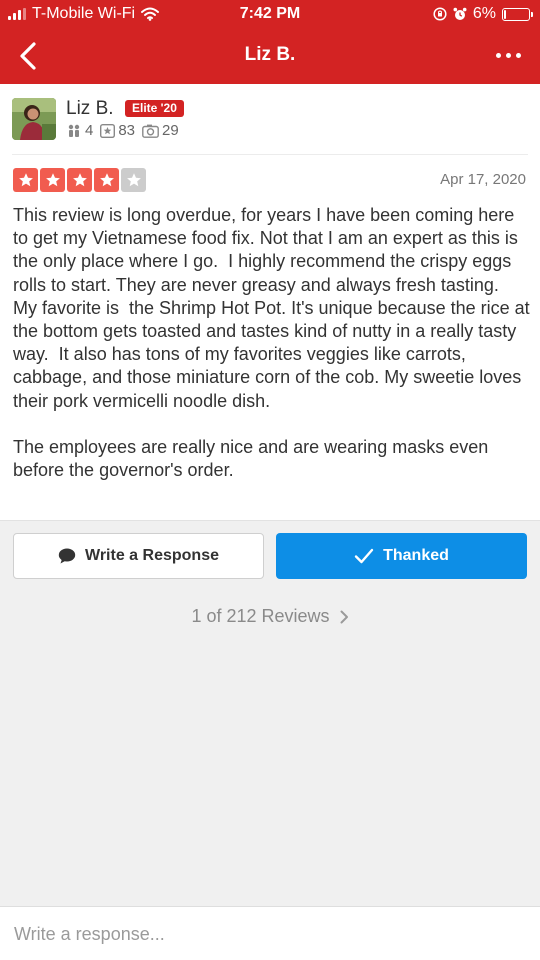 The height and width of the screenshot is (960, 540). What do you see at coordinates (127, 130) in the screenshot?
I see `reviews-count: 83` at bounding box center [127, 130].